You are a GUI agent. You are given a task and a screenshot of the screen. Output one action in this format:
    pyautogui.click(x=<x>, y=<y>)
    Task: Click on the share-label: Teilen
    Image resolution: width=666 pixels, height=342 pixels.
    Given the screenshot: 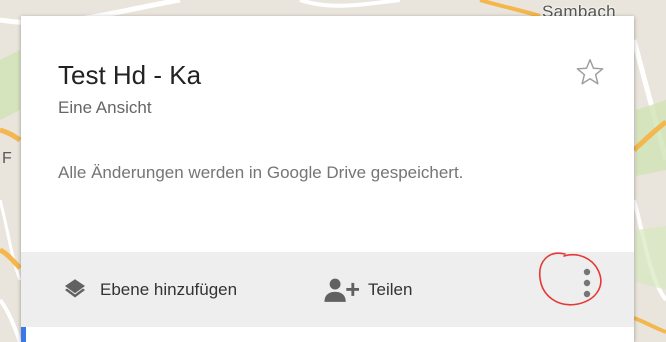 What is the action you would take?
    pyautogui.click(x=390, y=289)
    